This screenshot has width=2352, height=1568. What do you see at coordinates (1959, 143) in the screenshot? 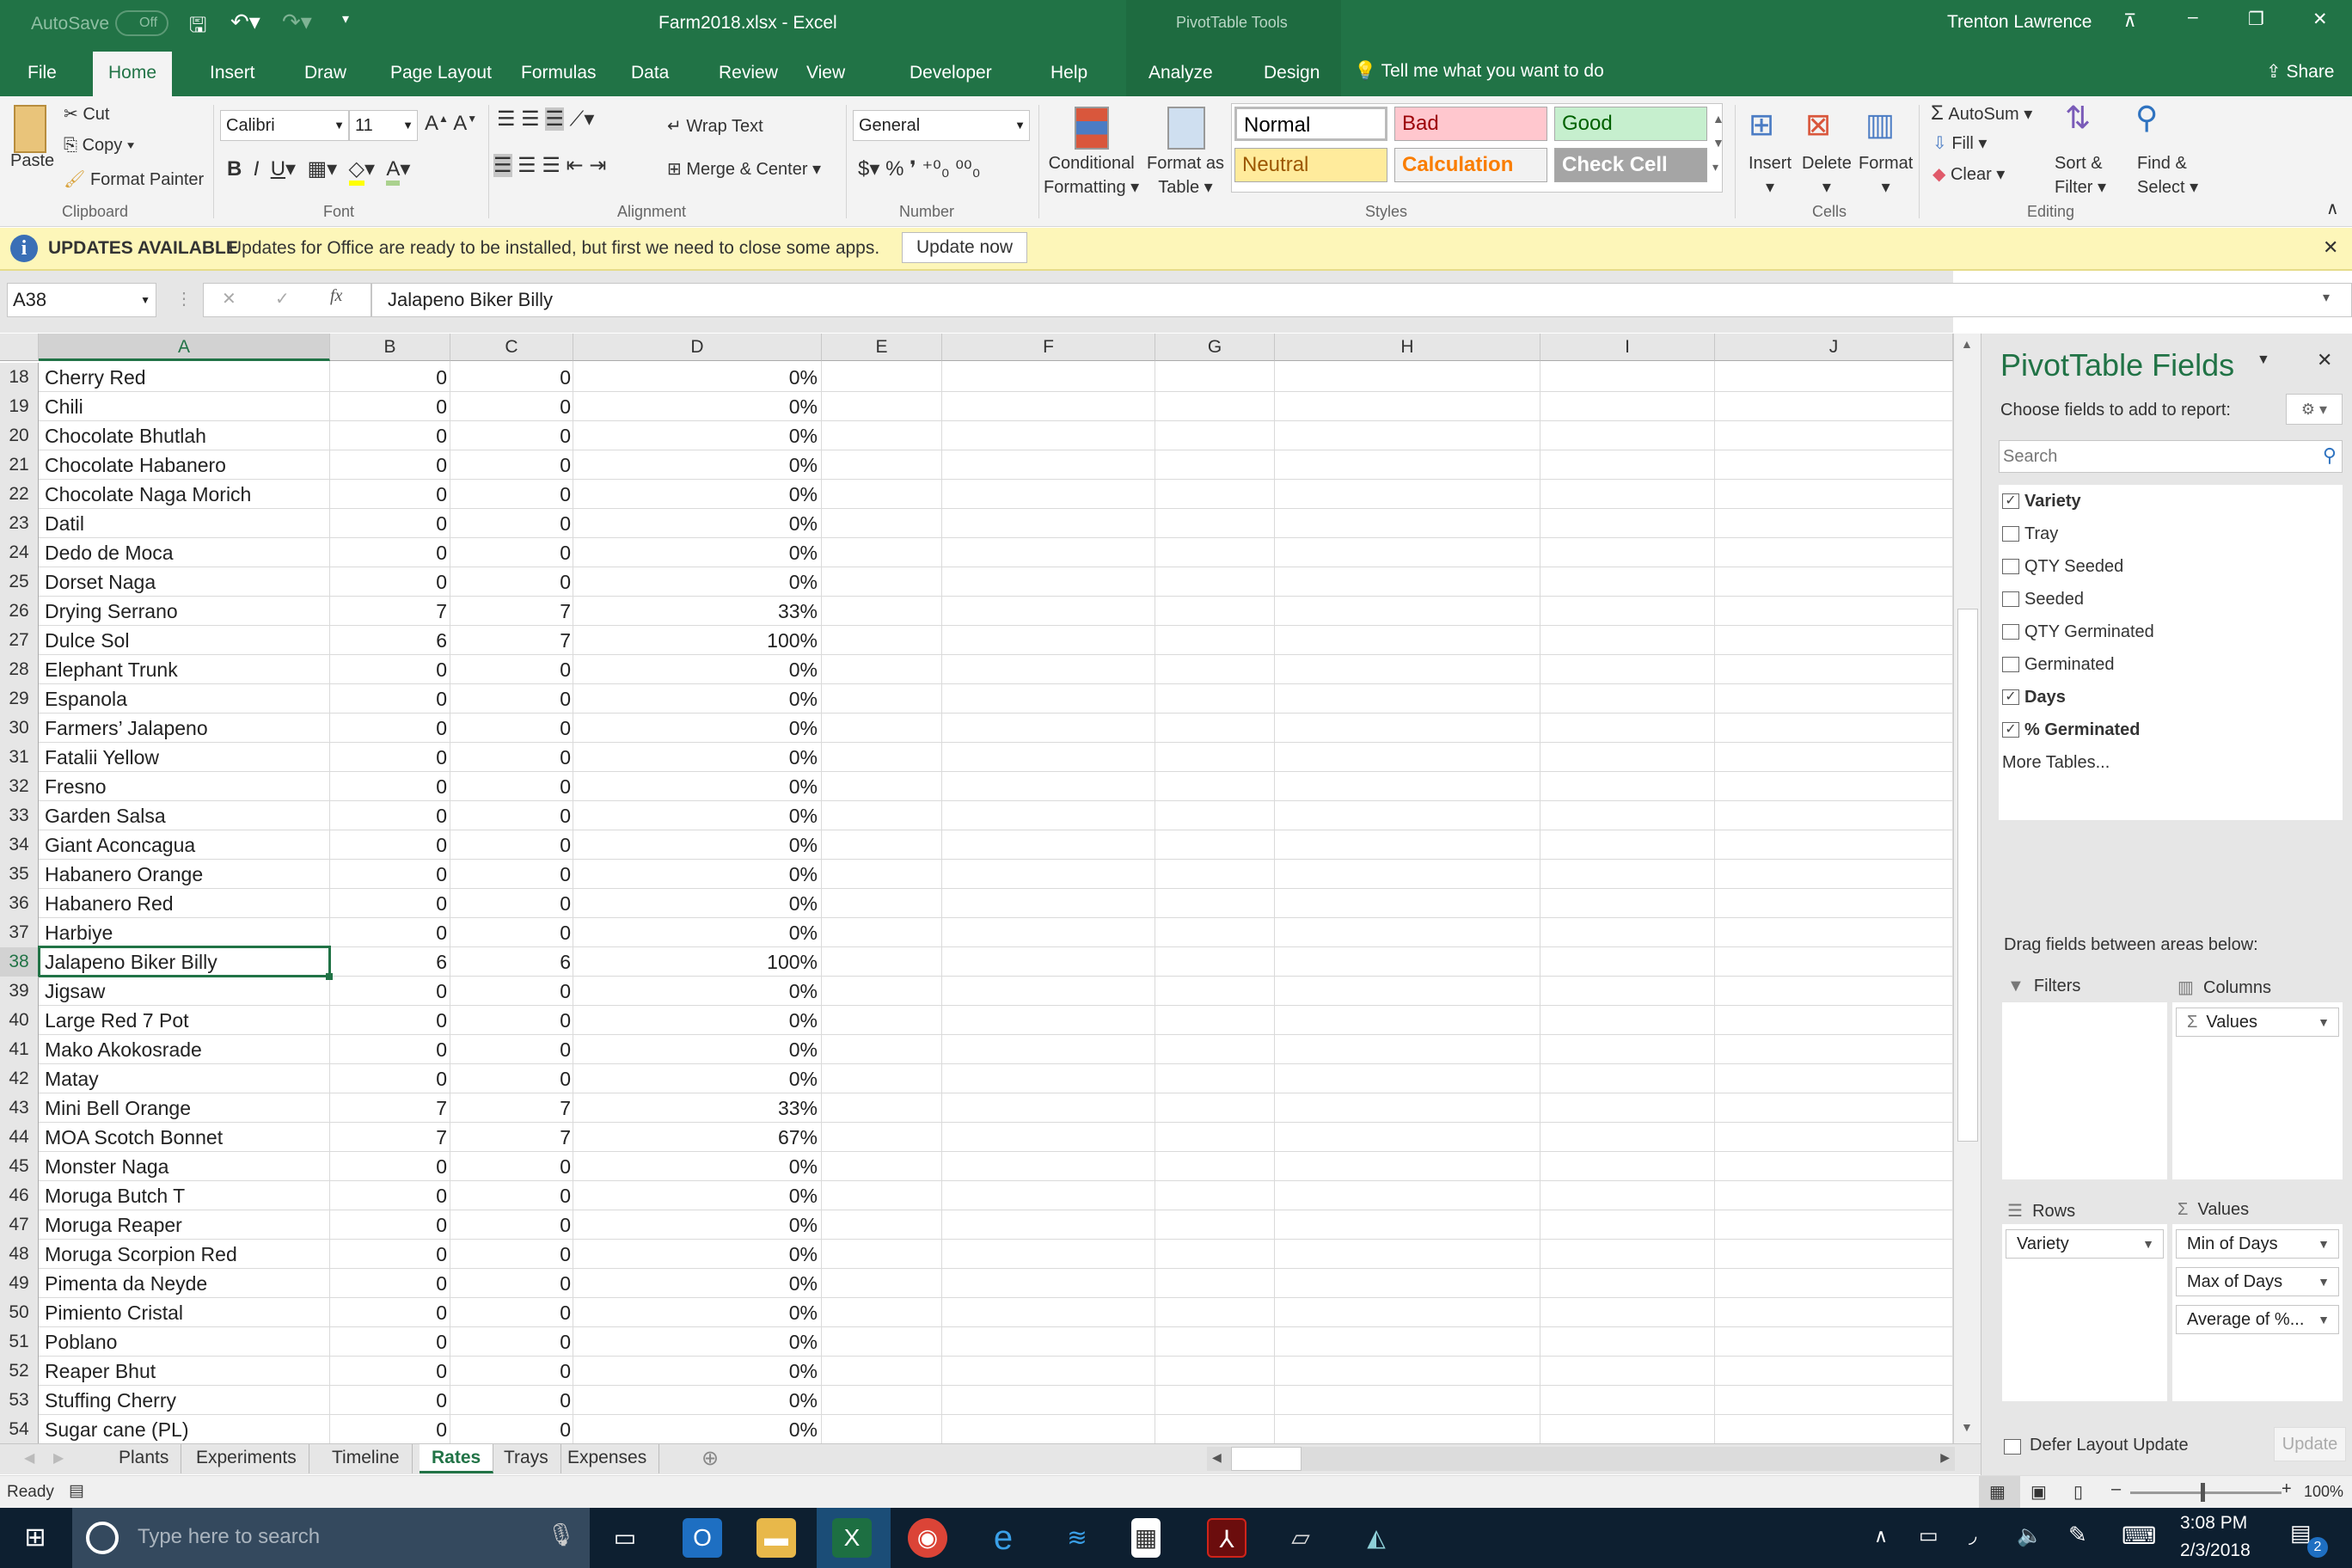
I see `fill-button: ⇩ Fill ▾` at bounding box center [1959, 143].